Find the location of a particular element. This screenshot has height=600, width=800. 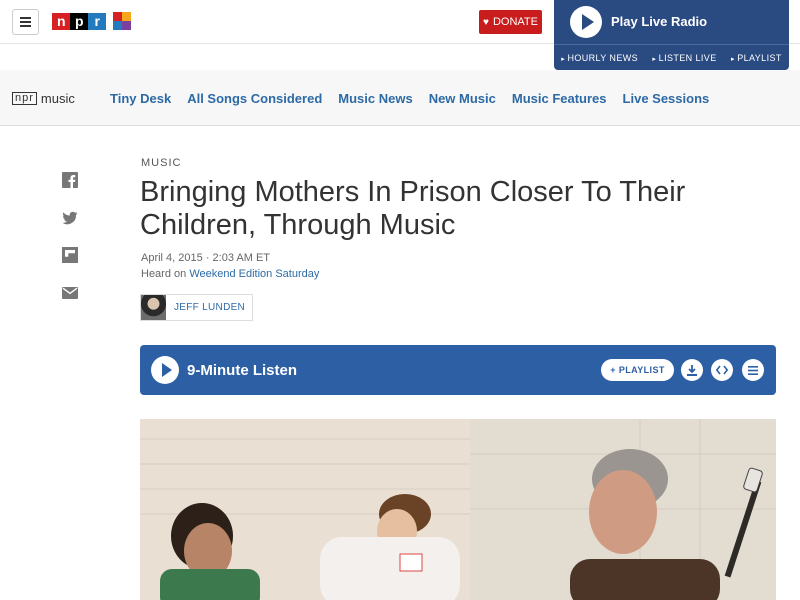

npr-logo: n p r is located at coordinates (79, 21).